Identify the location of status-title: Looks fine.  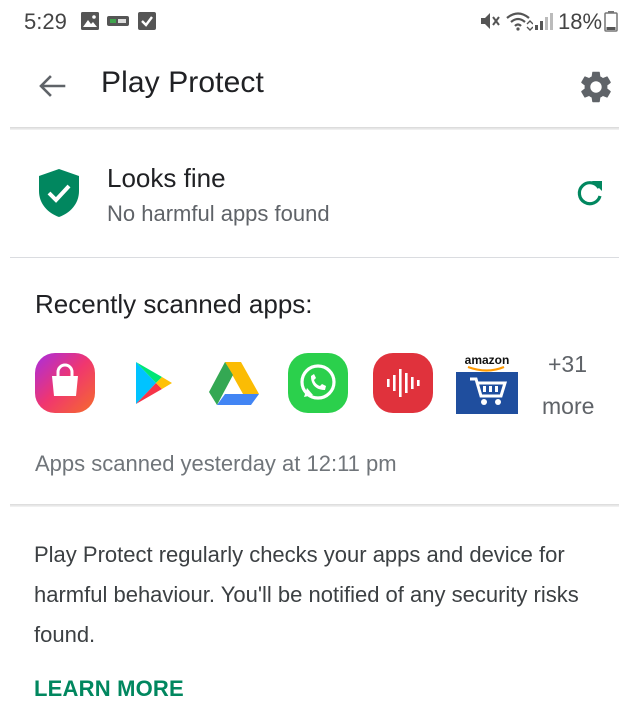
(166, 178).